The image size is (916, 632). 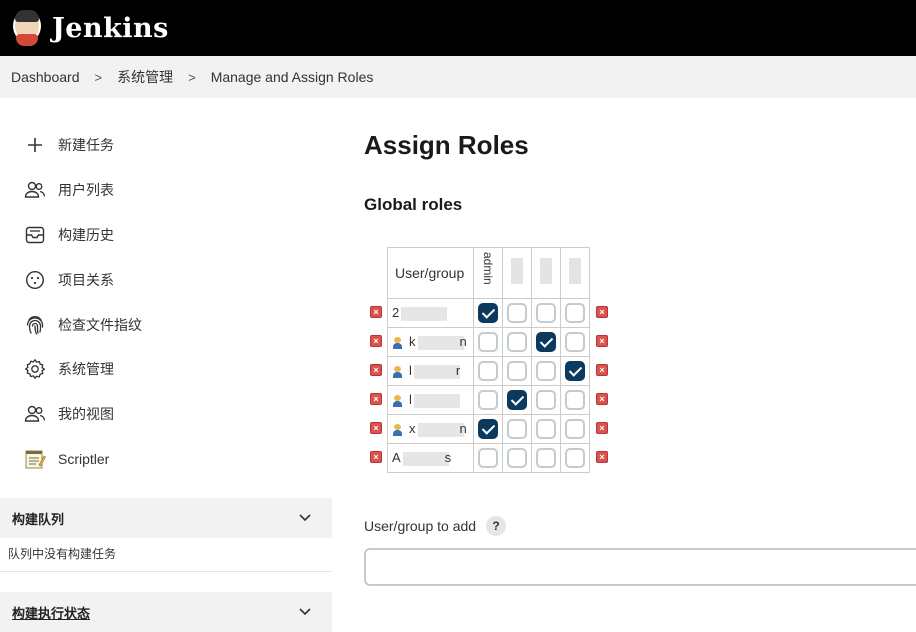 I want to click on sidebar-item-label: 用户列表, so click(x=86, y=190).